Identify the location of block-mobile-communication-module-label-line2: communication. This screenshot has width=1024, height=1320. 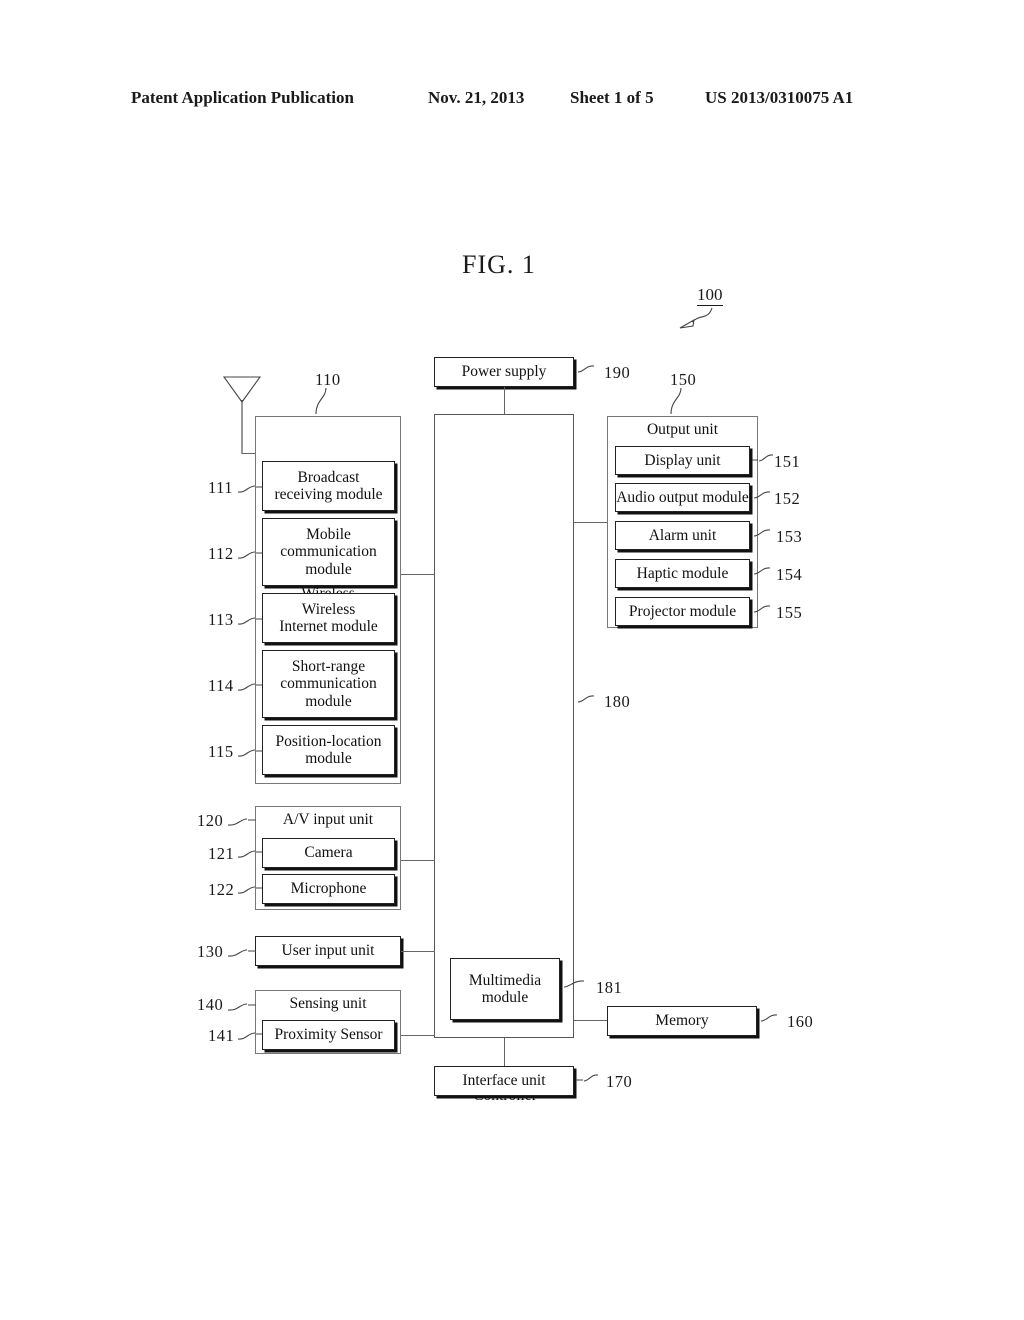
(328, 552).